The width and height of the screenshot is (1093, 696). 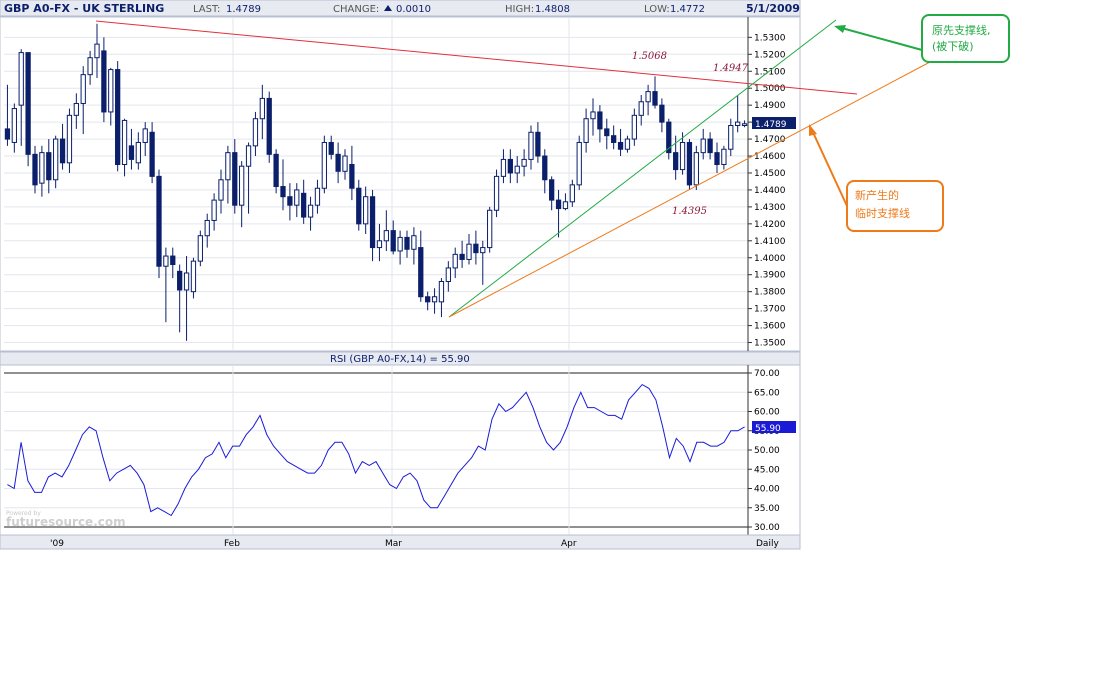 I want to click on last-price-tag-text: 1.4789, so click(x=771, y=125).